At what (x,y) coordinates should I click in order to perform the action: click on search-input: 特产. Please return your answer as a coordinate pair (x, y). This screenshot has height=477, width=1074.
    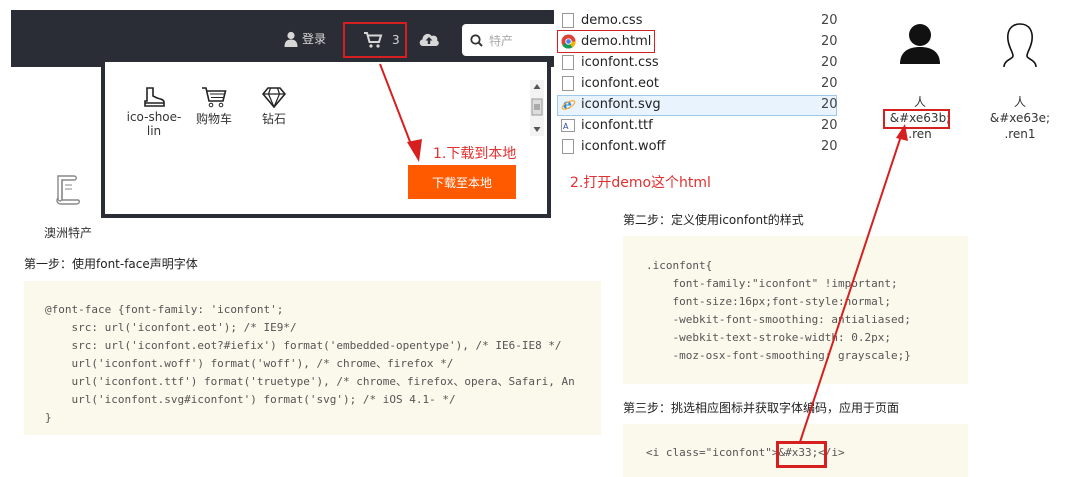
    Looking at the image, I should click on (508, 40).